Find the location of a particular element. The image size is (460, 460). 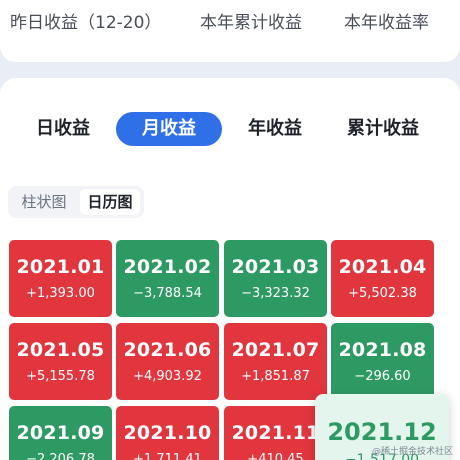

month-label: 2021.08 is located at coordinates (382, 350).